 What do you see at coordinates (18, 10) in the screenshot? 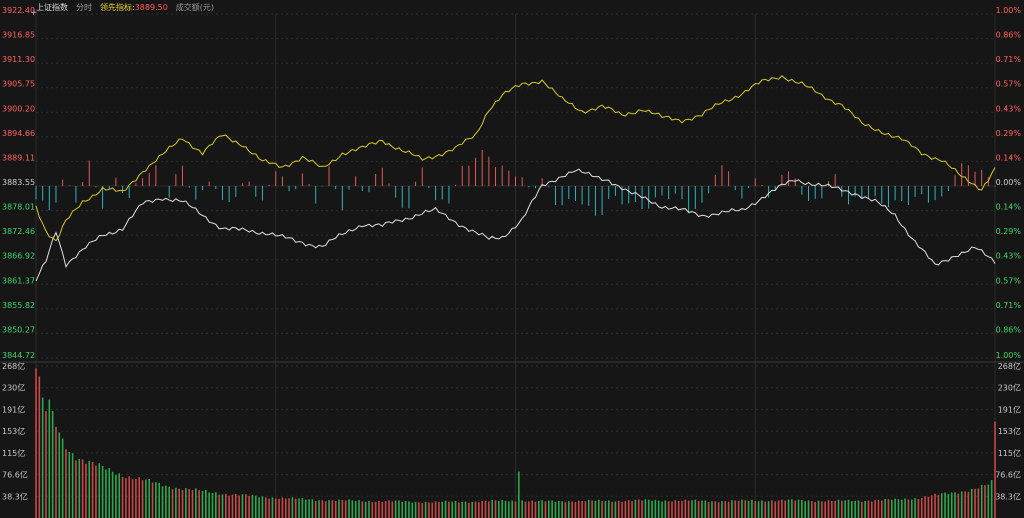
I see `price-tick-label: 3922.40` at bounding box center [18, 10].